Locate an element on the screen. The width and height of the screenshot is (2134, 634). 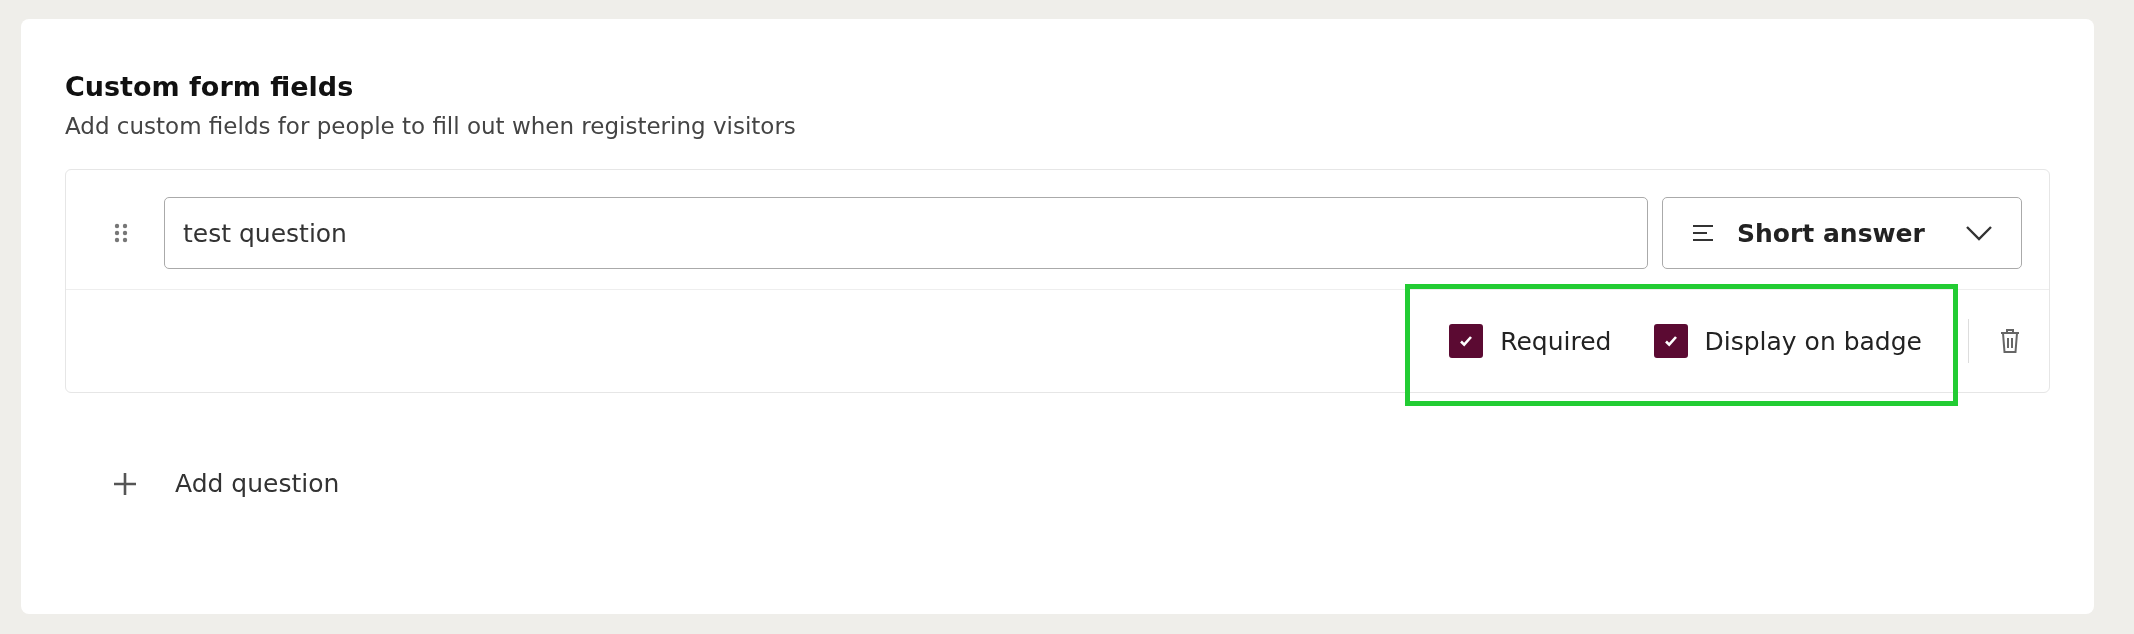
answer-type-dropdown: Short answer is located at coordinates (1842, 233).